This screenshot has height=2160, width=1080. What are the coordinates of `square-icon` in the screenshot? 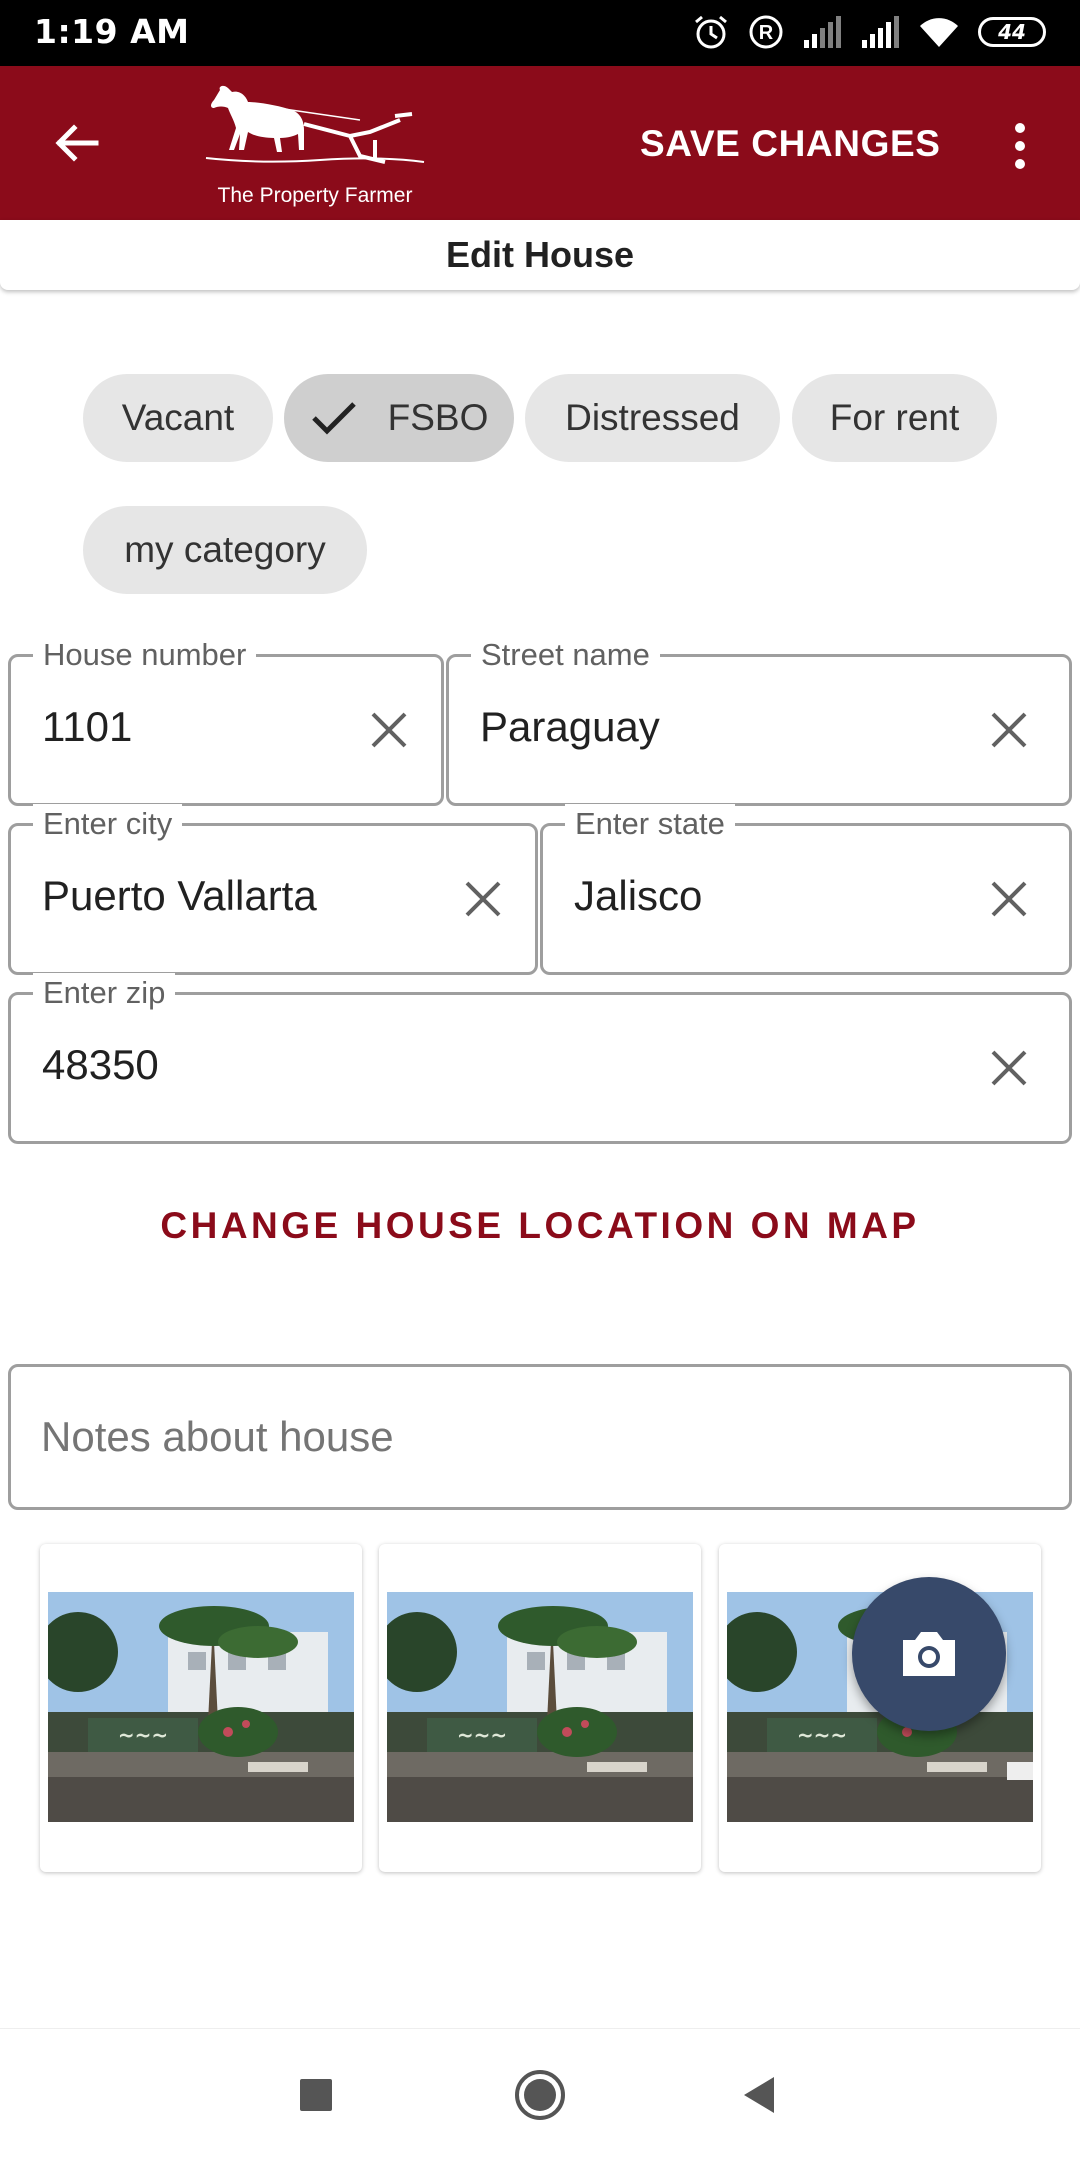 It's located at (316, 2095).